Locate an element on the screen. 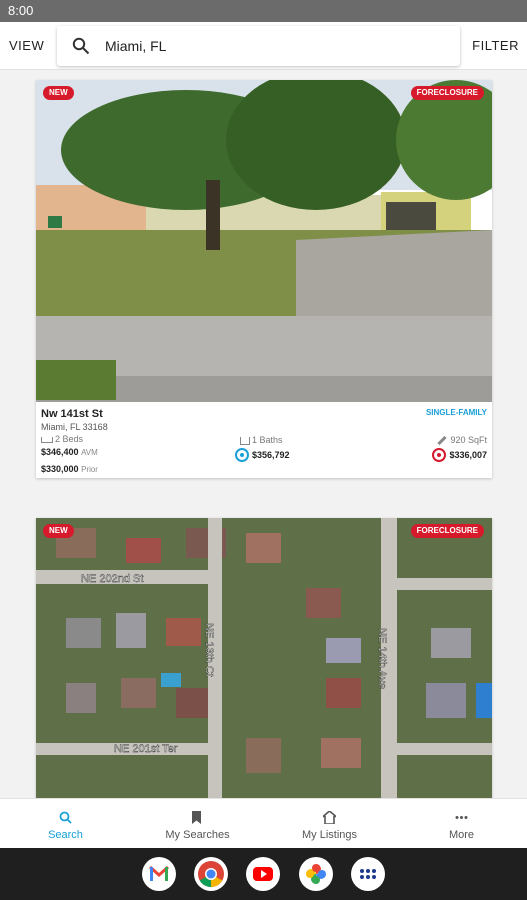  view-button: VIEW is located at coordinates (26, 45).